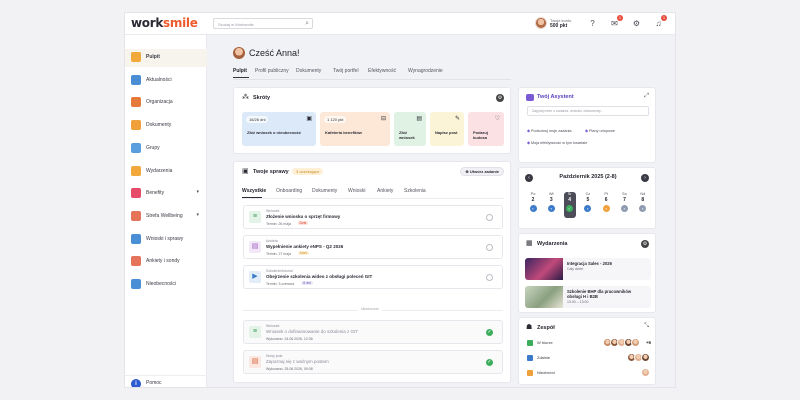  Describe the element at coordinates (600, 130) in the screenshot. I see `suggestion-chip: ◆ Plany urlopowe` at that location.